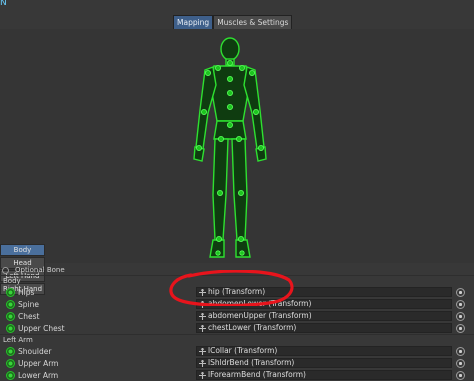 The height and width of the screenshot is (381, 474). I want to click on bone-row-upper-arm: Upper Arm lShldrBend (Transform), so click(237, 363).